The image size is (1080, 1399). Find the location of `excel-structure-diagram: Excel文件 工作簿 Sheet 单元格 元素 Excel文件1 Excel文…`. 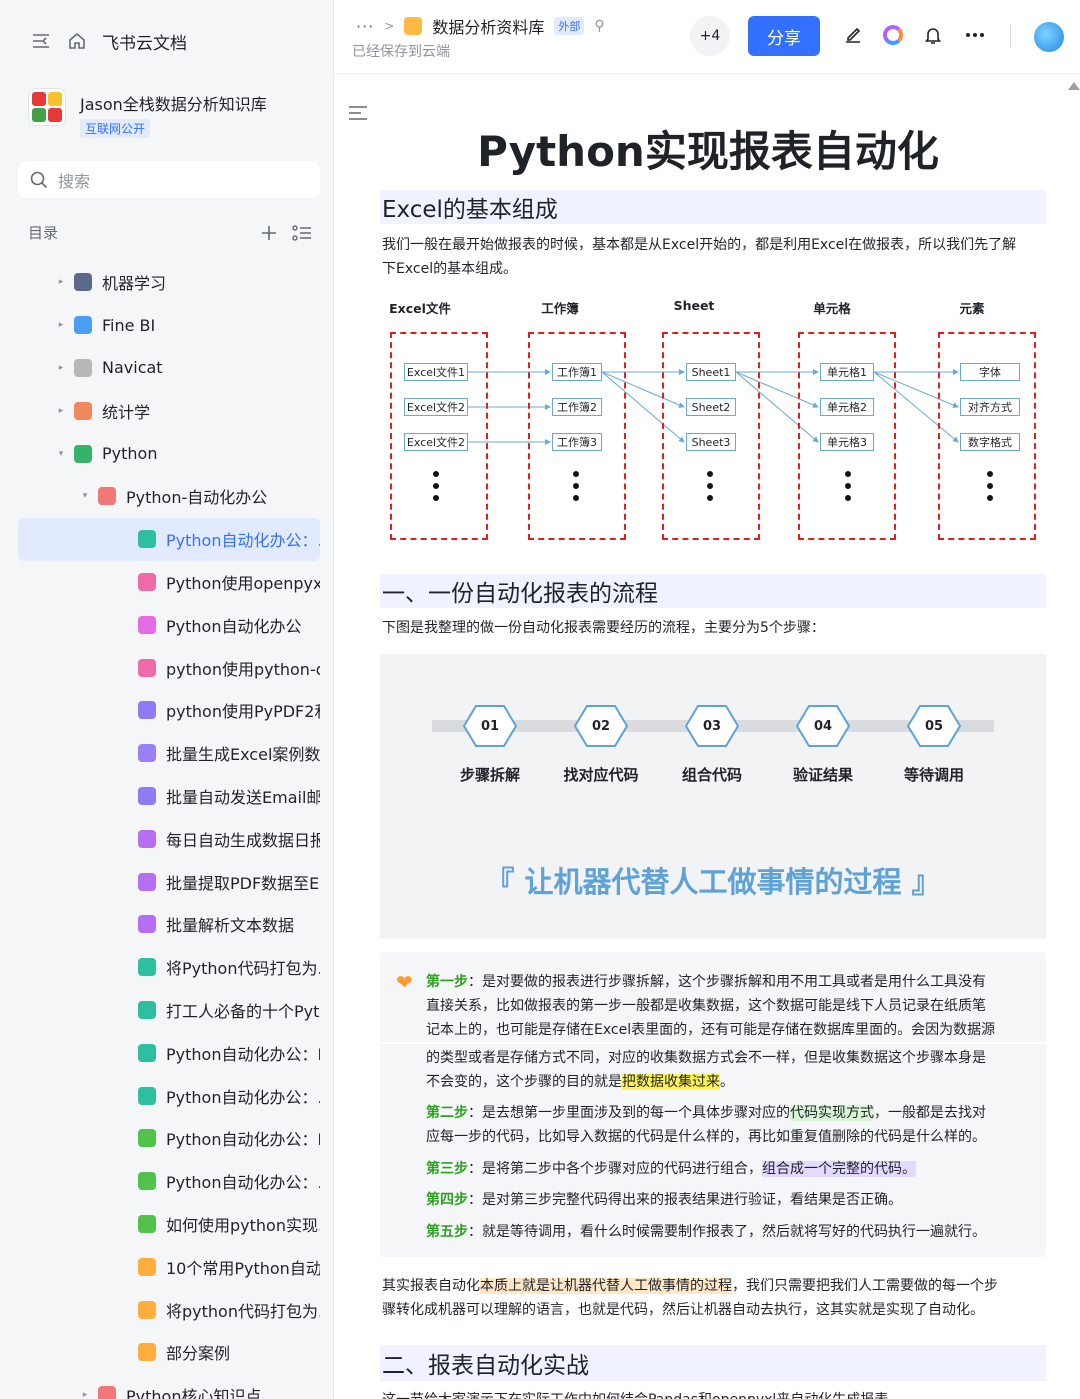

excel-structure-diagram: Excel文件 工作簿 Sheet 单元格 元素 Excel文件1 Excel文… is located at coordinates (714, 421).